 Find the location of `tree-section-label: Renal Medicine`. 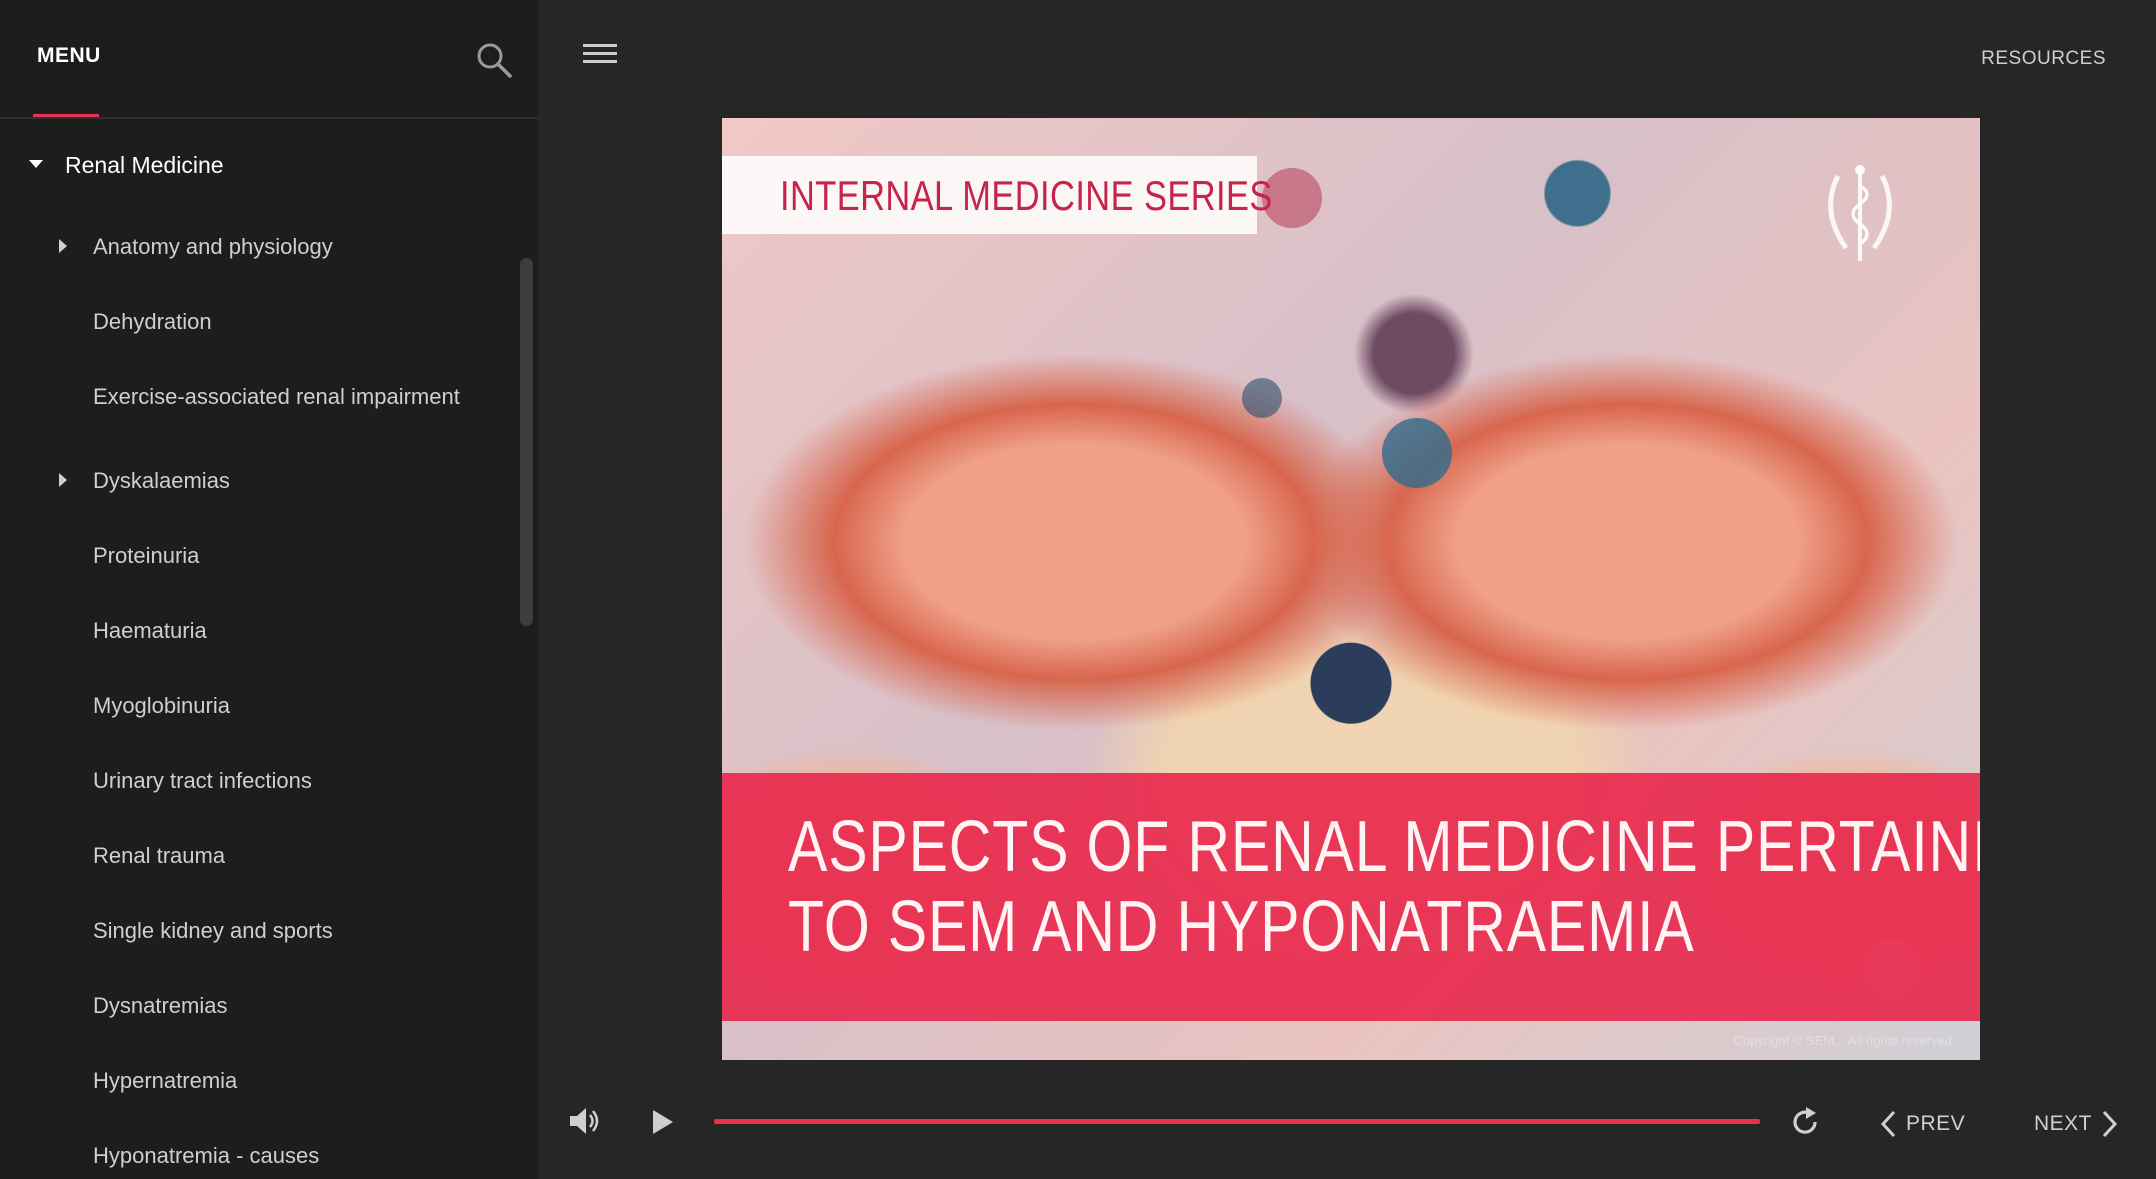

tree-section-label: Renal Medicine is located at coordinates (144, 165).